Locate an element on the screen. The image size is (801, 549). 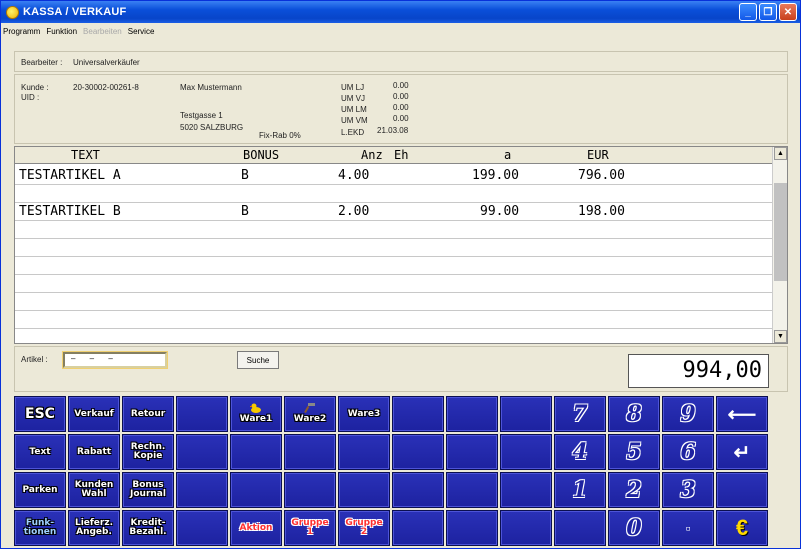
digit-8-button: 8 is located at coordinates (634, 414).